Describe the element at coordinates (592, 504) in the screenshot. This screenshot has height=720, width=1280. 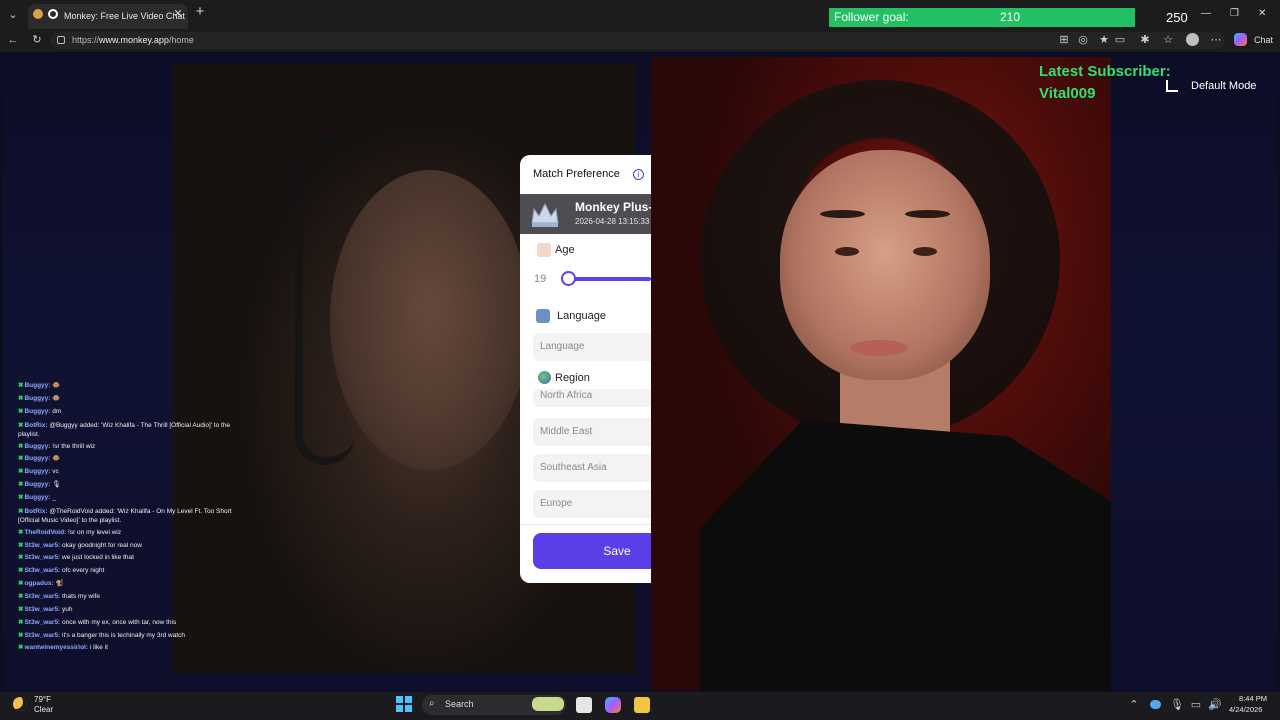
I see `region-option: Europe` at that location.